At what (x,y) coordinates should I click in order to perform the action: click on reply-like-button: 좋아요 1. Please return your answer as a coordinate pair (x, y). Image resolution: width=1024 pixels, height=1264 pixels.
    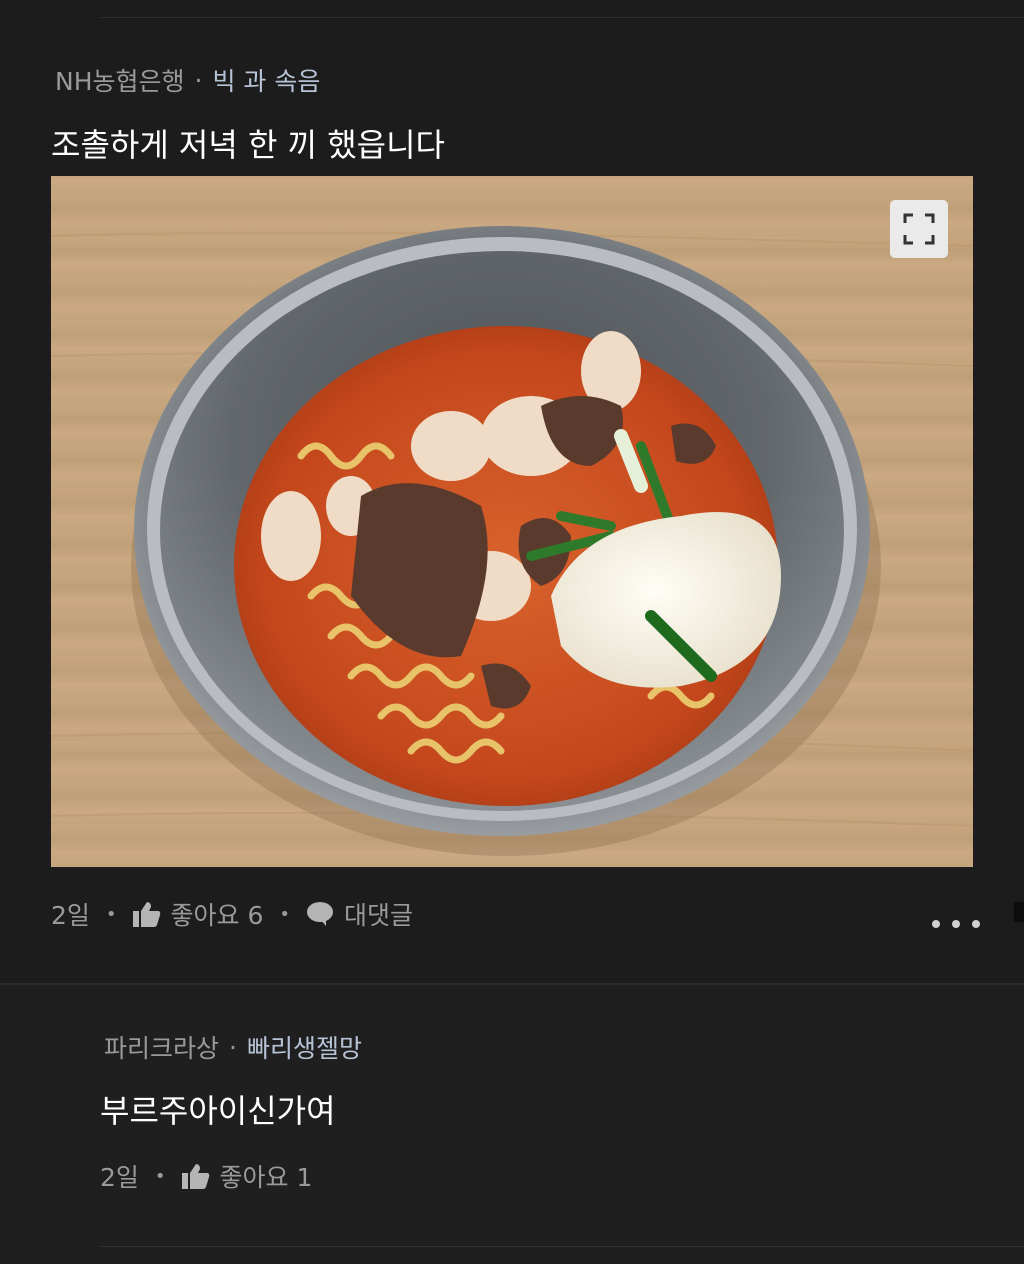
    Looking at the image, I should click on (247, 1176).